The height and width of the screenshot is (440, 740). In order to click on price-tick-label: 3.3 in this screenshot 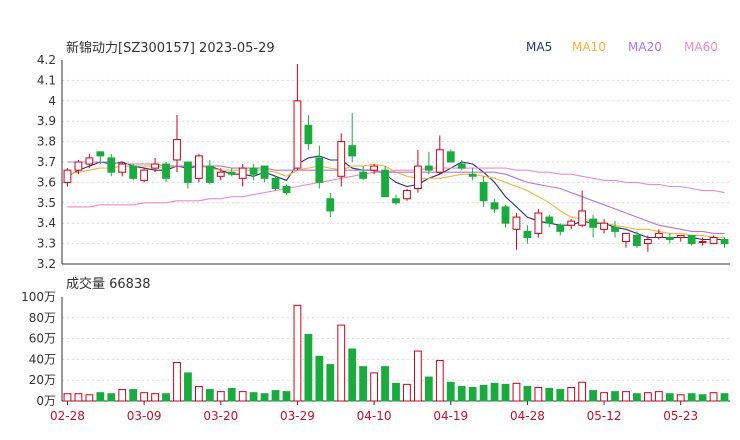, I will do `click(46, 244)`.